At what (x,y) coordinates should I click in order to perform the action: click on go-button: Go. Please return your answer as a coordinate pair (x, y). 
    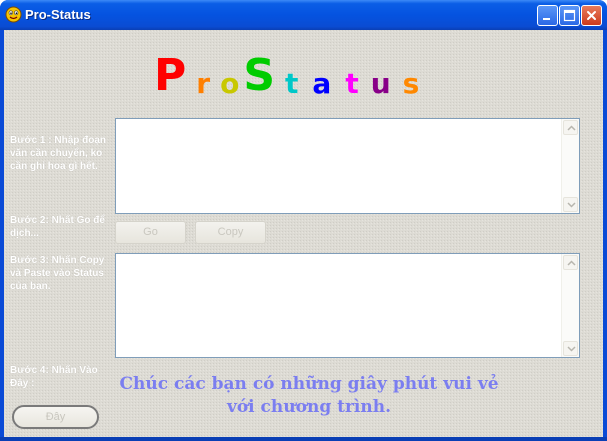
    Looking at the image, I should click on (150, 232).